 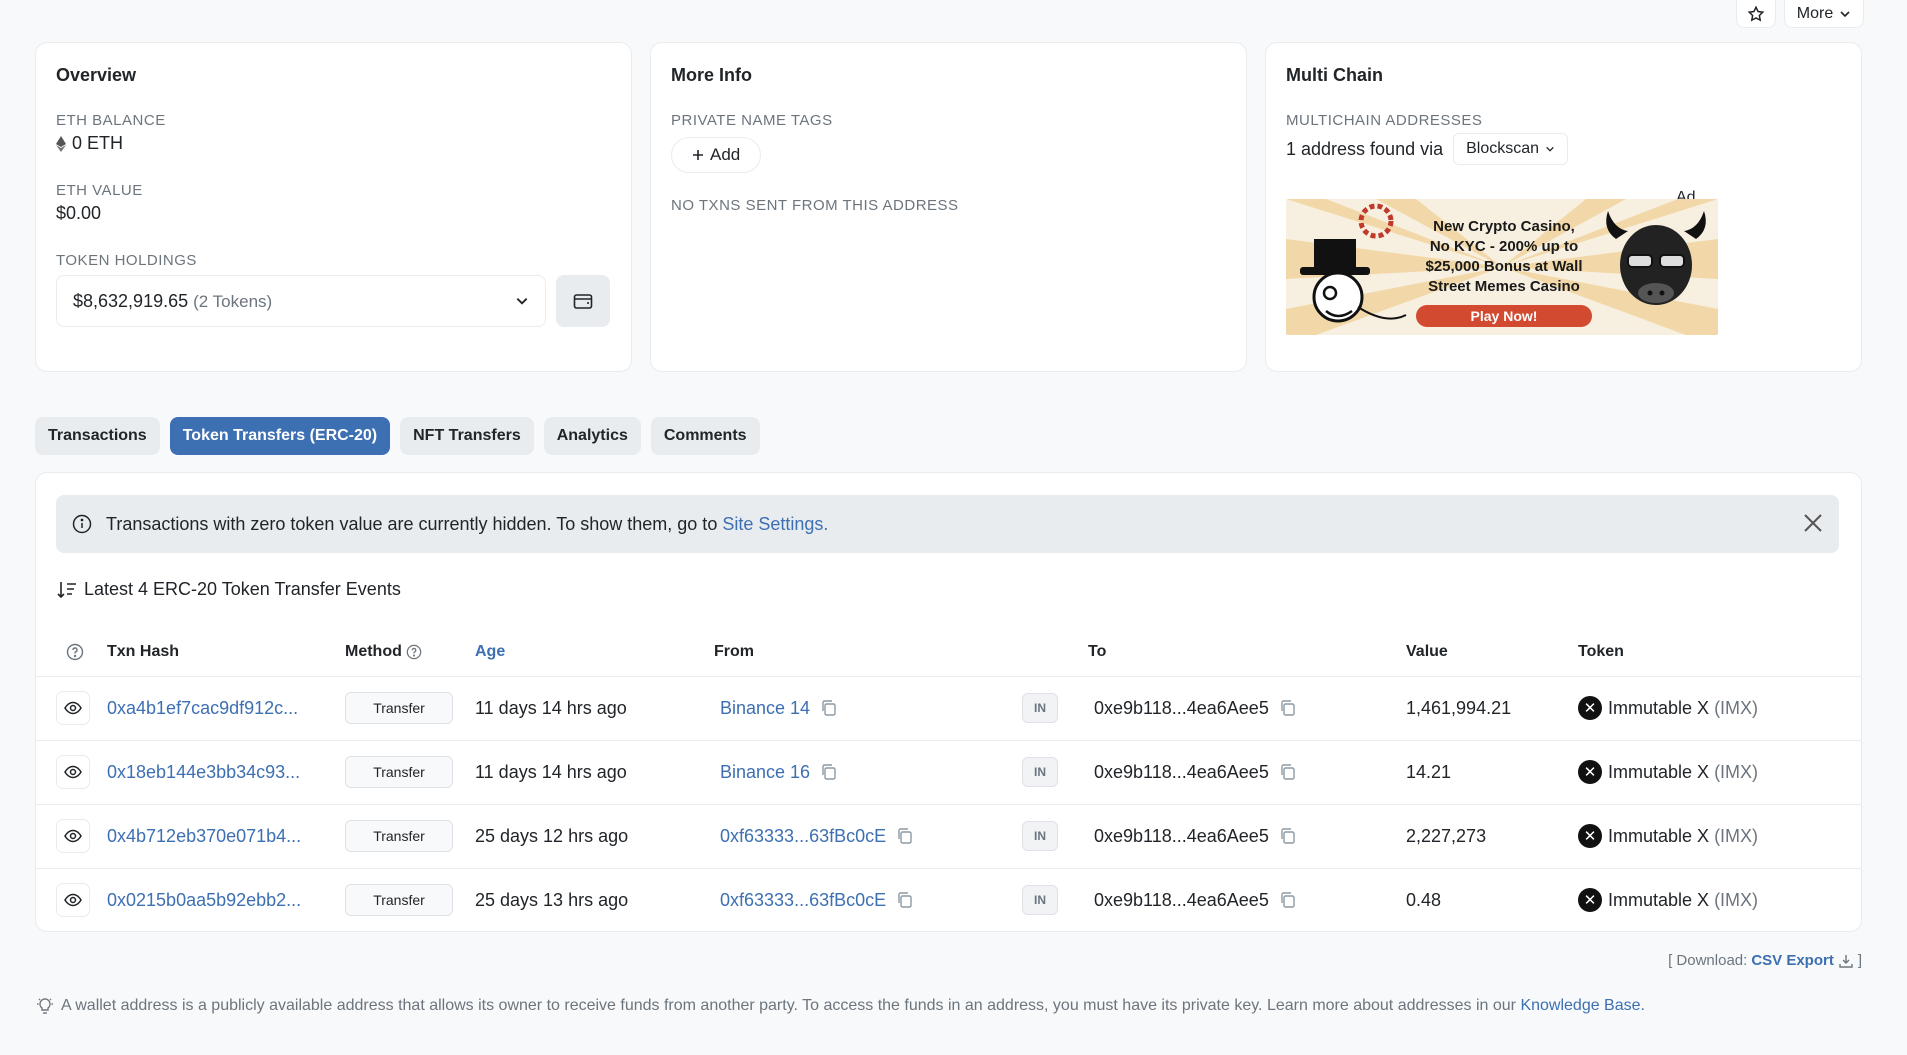 What do you see at coordinates (99, 190) in the screenshot?
I see `eth-value-label: ETH VALUE` at bounding box center [99, 190].